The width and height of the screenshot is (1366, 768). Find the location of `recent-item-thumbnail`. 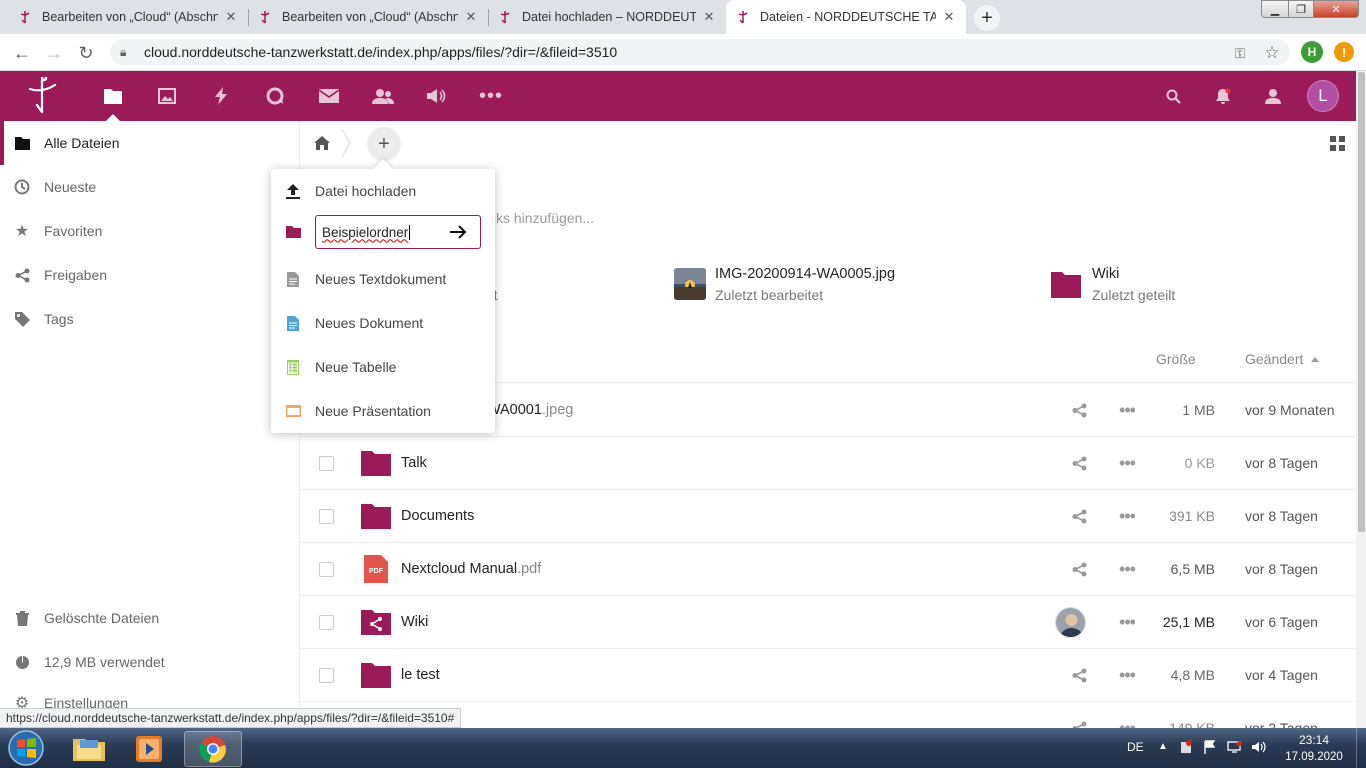

recent-item-thumbnail is located at coordinates (690, 284).